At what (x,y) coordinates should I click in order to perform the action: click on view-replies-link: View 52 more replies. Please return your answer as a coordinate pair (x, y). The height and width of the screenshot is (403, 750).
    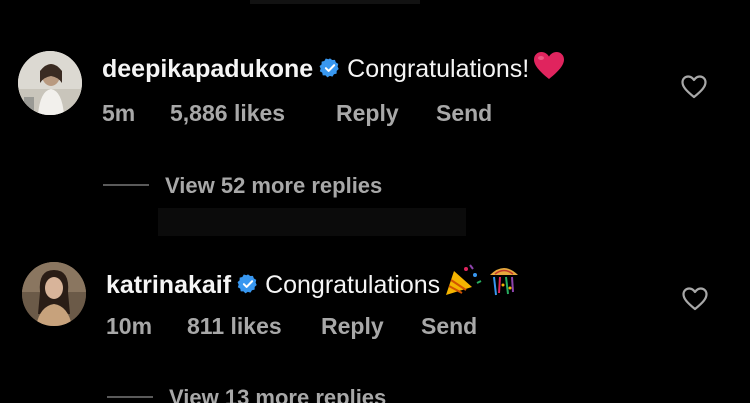
    Looking at the image, I should click on (242, 186).